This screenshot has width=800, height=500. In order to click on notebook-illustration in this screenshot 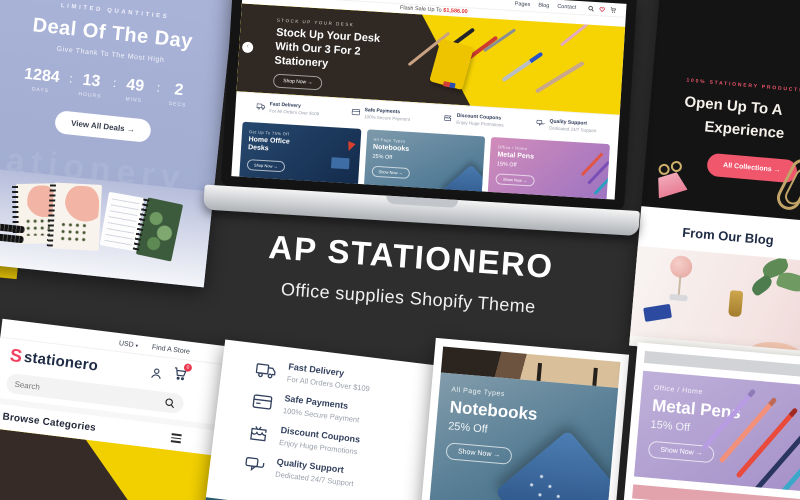, I will do `click(462, 182)`.